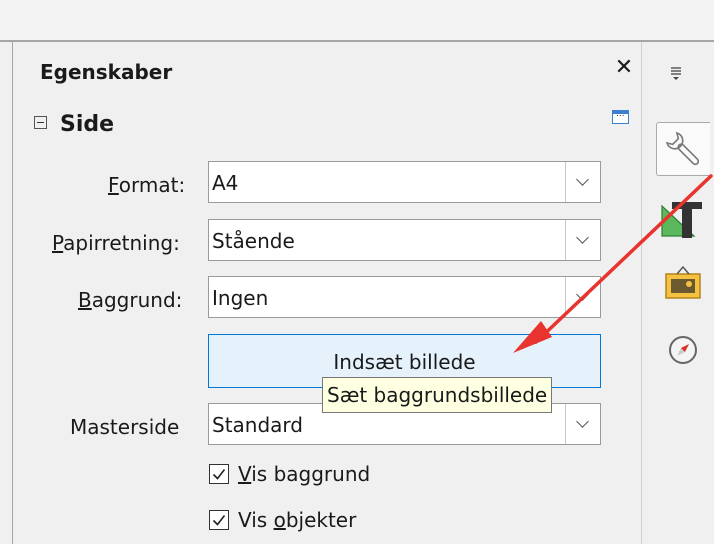  What do you see at coordinates (613, 263) in the screenshot?
I see `annotation-arrow` at bounding box center [613, 263].